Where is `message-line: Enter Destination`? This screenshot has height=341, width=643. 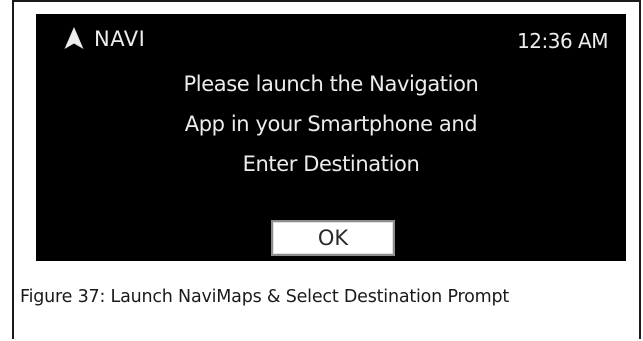
message-line: Enter Destination is located at coordinates (331, 164).